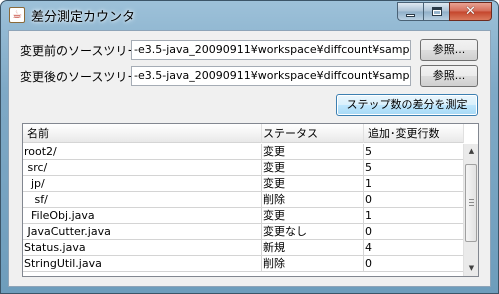 The width and height of the screenshot is (499, 294). What do you see at coordinates (313, 232) in the screenshot?
I see `cell-status: 変更なし` at bounding box center [313, 232].